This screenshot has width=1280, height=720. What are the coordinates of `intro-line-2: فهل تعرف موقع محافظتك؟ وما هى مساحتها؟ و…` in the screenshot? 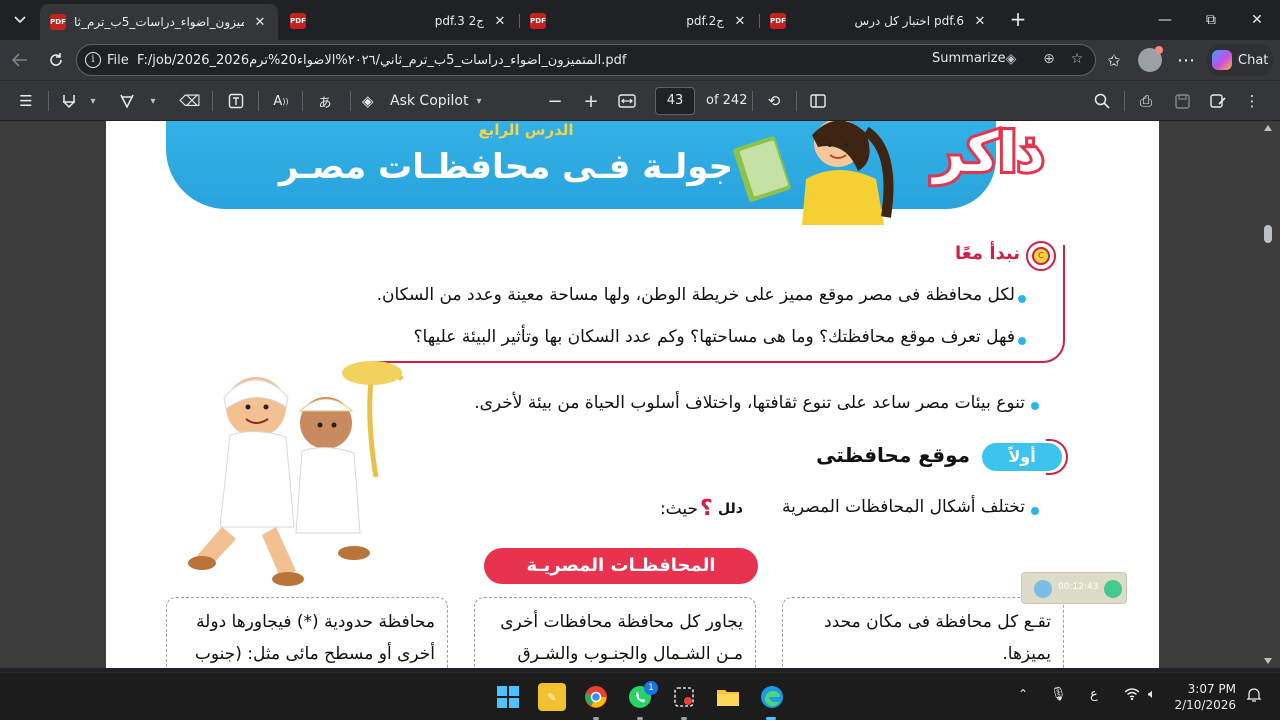 It's located at (714, 337).